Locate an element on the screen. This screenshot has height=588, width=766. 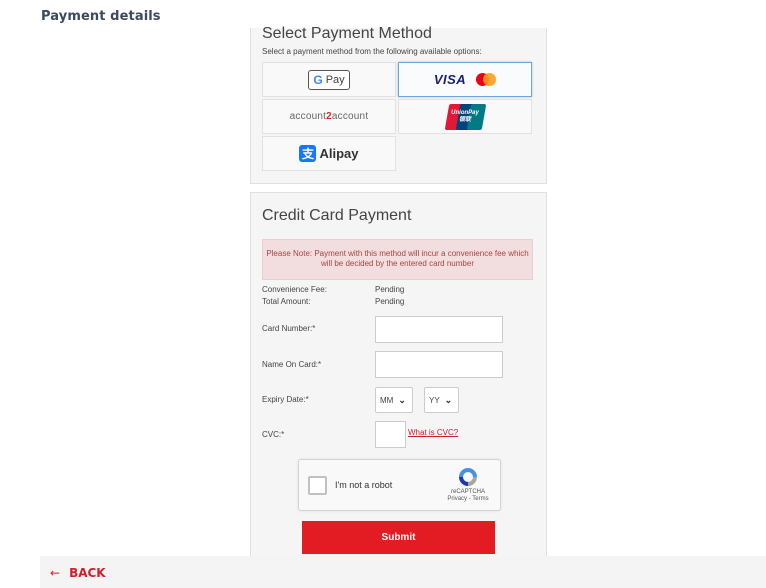
recaptcha-checkbox is located at coordinates (317, 485).